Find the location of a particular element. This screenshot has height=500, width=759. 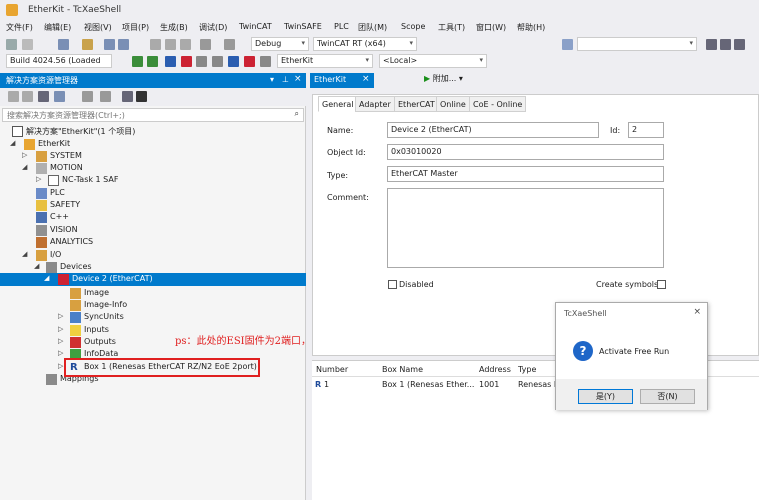

refresh-icon is located at coordinates (87, 96).